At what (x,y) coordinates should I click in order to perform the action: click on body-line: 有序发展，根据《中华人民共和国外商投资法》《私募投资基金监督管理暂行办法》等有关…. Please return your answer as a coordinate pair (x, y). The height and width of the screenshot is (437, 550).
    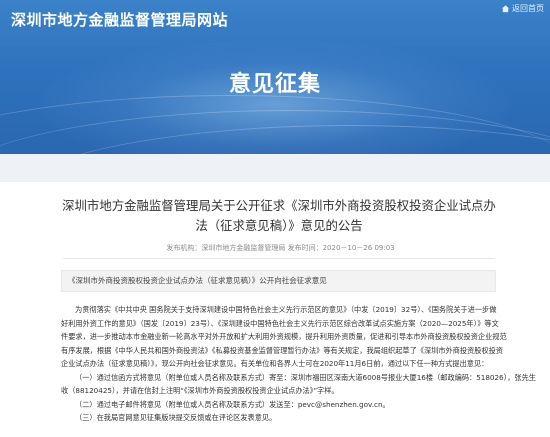
    Looking at the image, I should click on (282, 350).